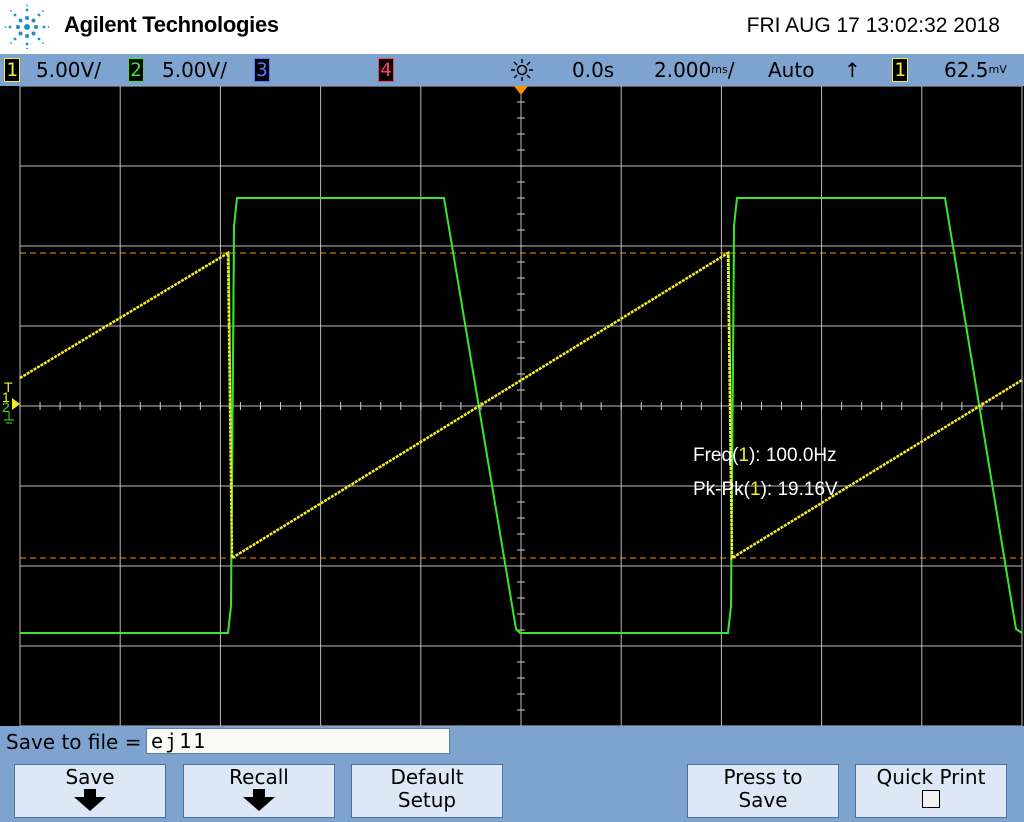 The height and width of the screenshot is (822, 1024). Describe the element at coordinates (791, 70) in the screenshot. I see `trigger-mode: Auto` at that location.